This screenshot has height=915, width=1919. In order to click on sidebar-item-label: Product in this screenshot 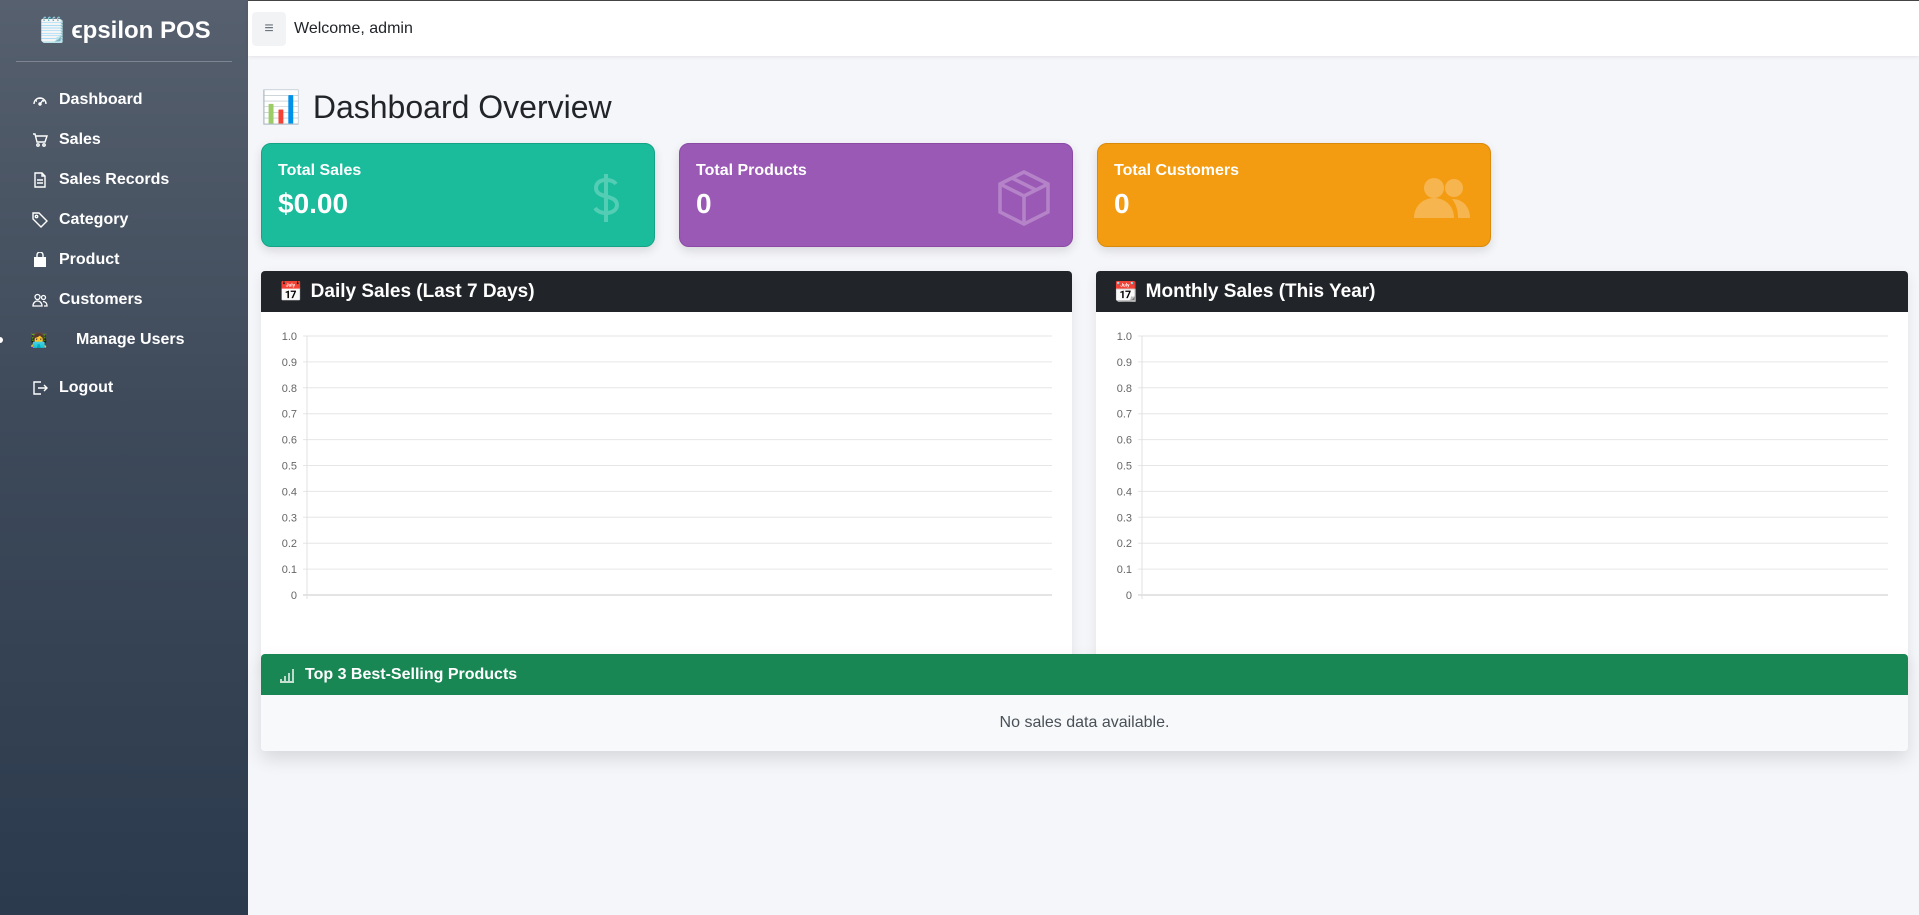, I will do `click(89, 259)`.